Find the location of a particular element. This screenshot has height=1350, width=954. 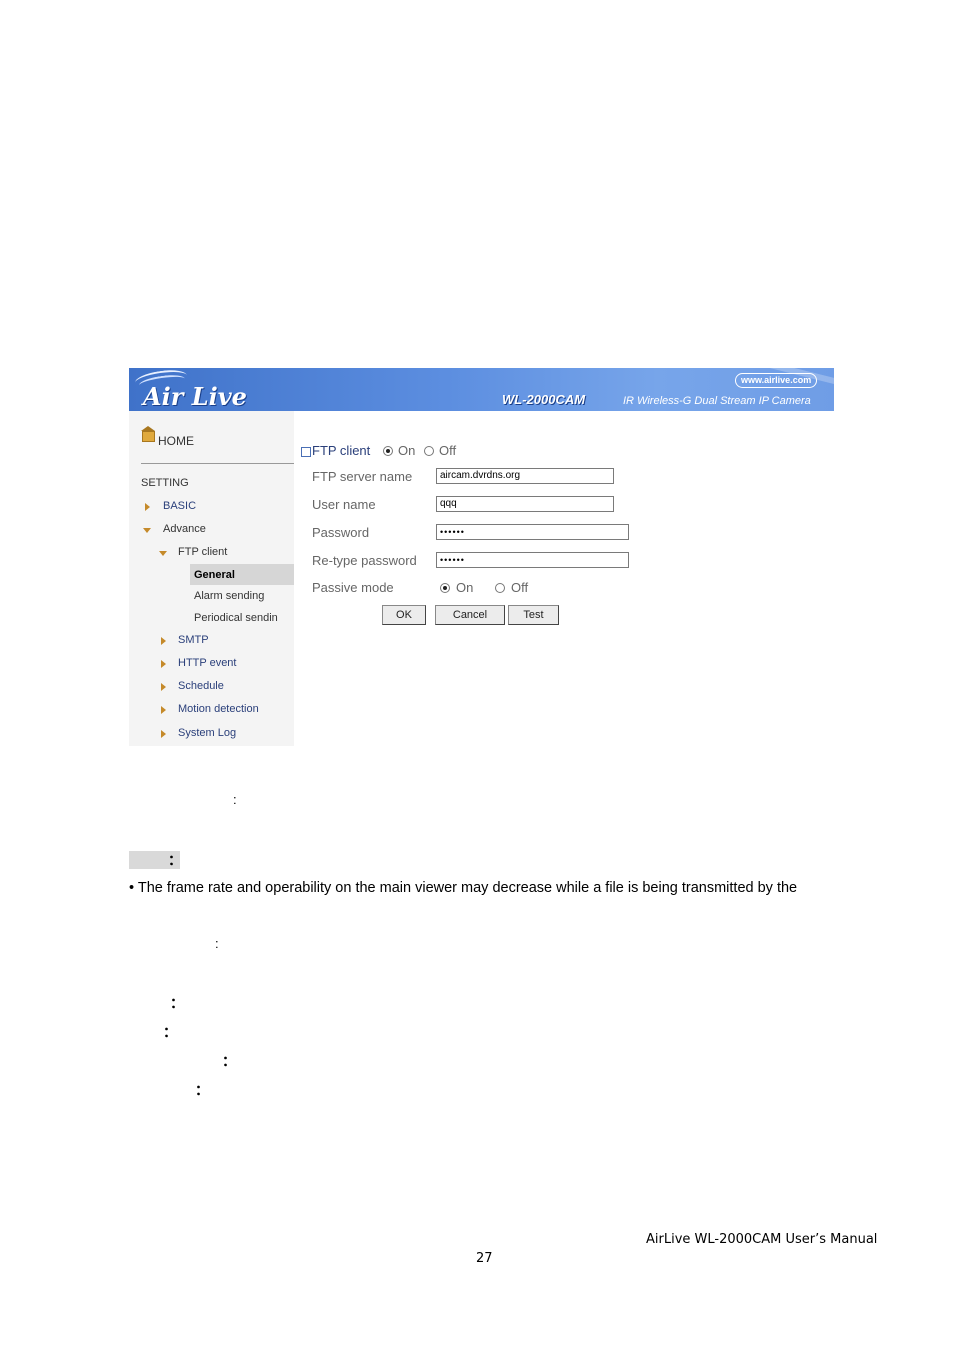

ftp-client-label: FTP client is located at coordinates (341, 450).